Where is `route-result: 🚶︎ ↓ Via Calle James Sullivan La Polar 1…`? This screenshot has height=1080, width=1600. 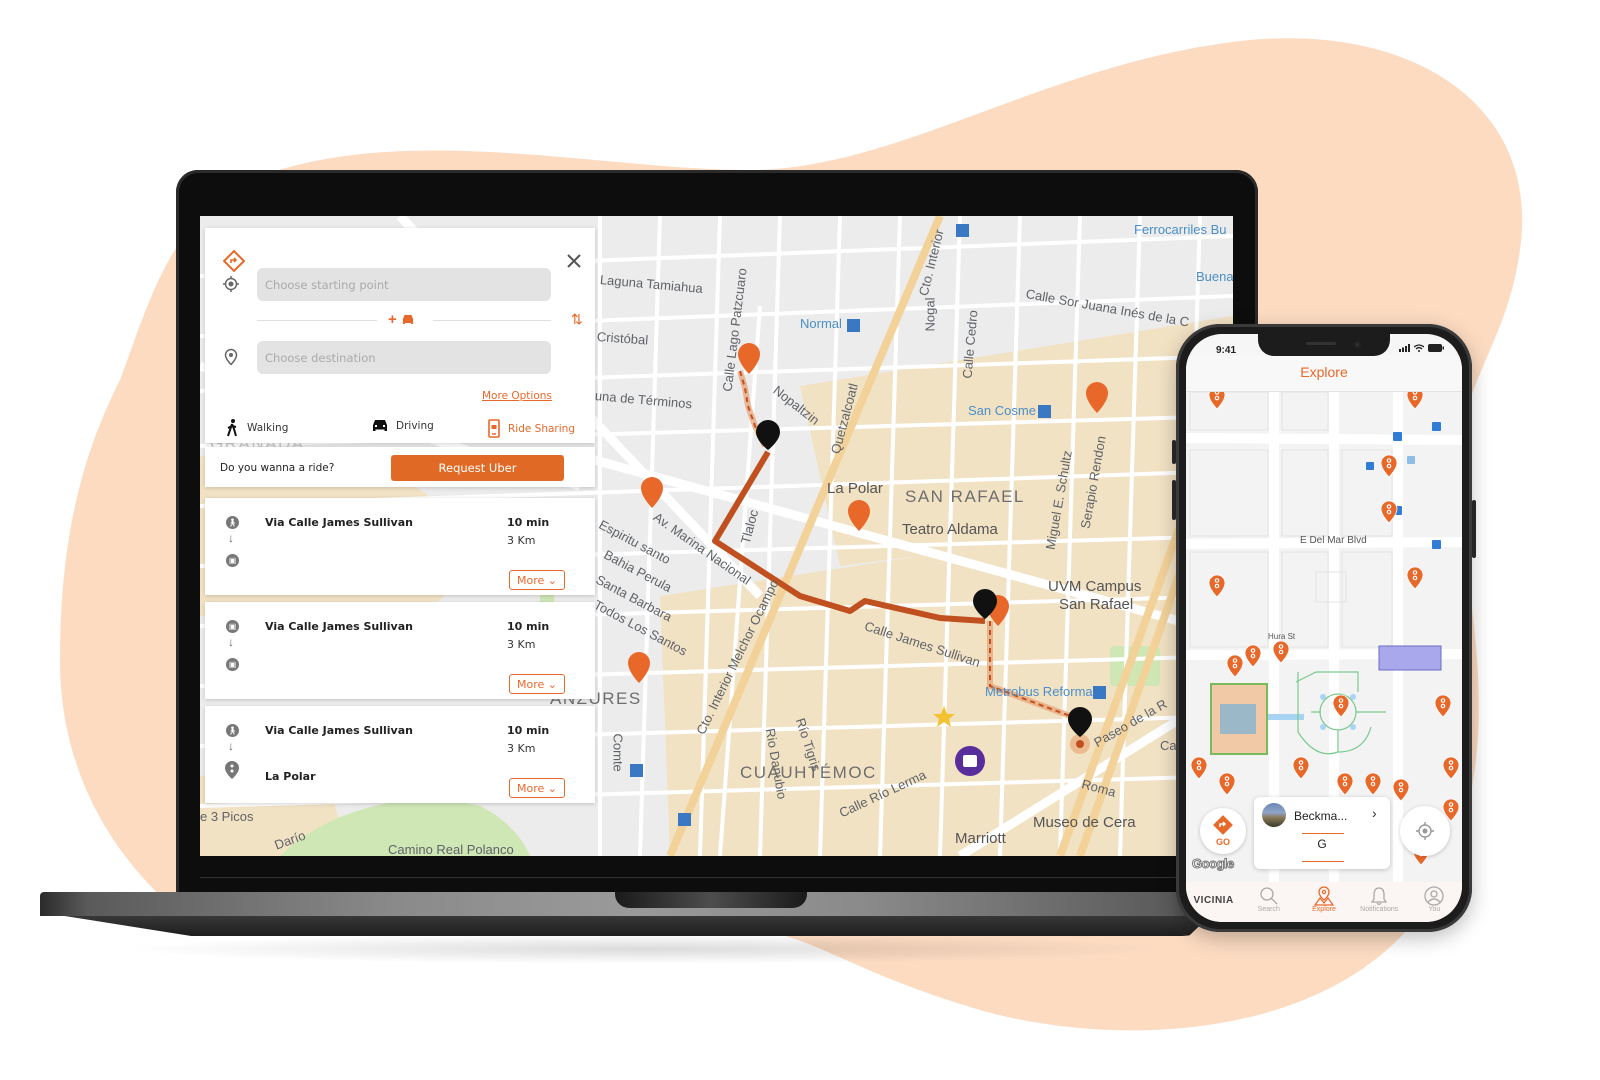
route-result: 🚶︎ ↓ Via Calle James Sullivan La Polar 1… is located at coordinates (400, 754).